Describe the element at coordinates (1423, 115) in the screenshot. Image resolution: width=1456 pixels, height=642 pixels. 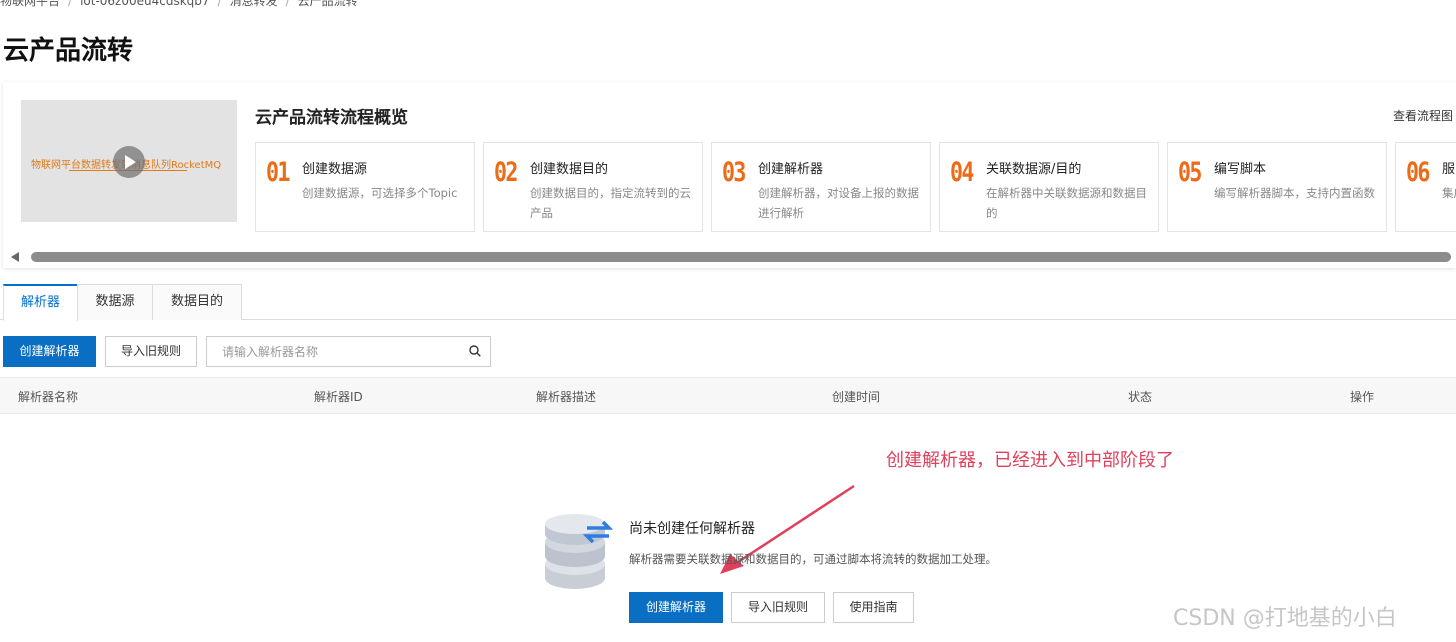
I see `view-flowchart-link: 查看流程图` at that location.